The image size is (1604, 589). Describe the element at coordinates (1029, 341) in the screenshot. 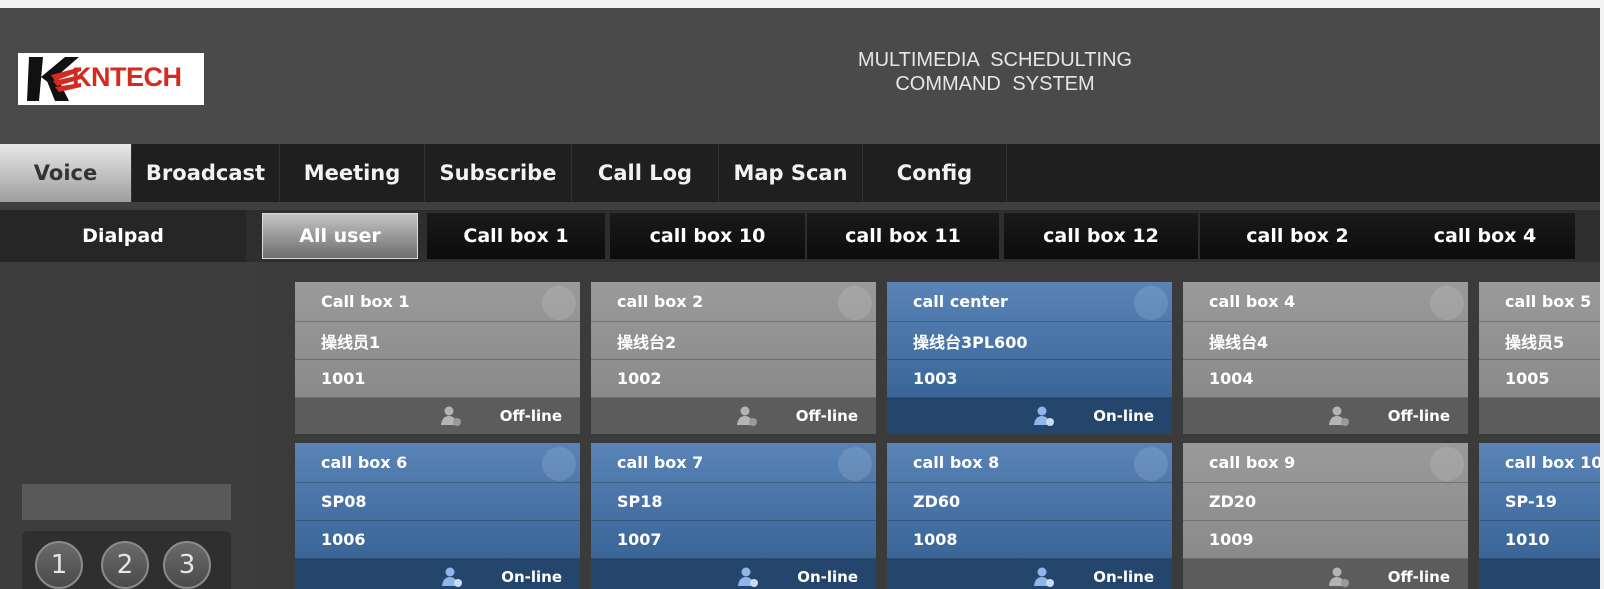

I see `card-user-name: 操线台3PL600` at that location.